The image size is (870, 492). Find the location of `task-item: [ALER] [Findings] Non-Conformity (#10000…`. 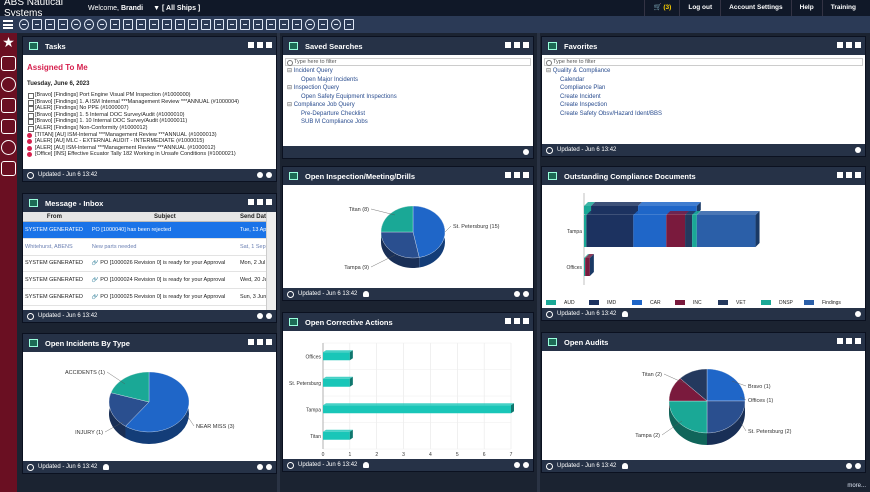

task-item: [ALER] [Findings] Non-Conformity (#10000… is located at coordinates (149, 128).